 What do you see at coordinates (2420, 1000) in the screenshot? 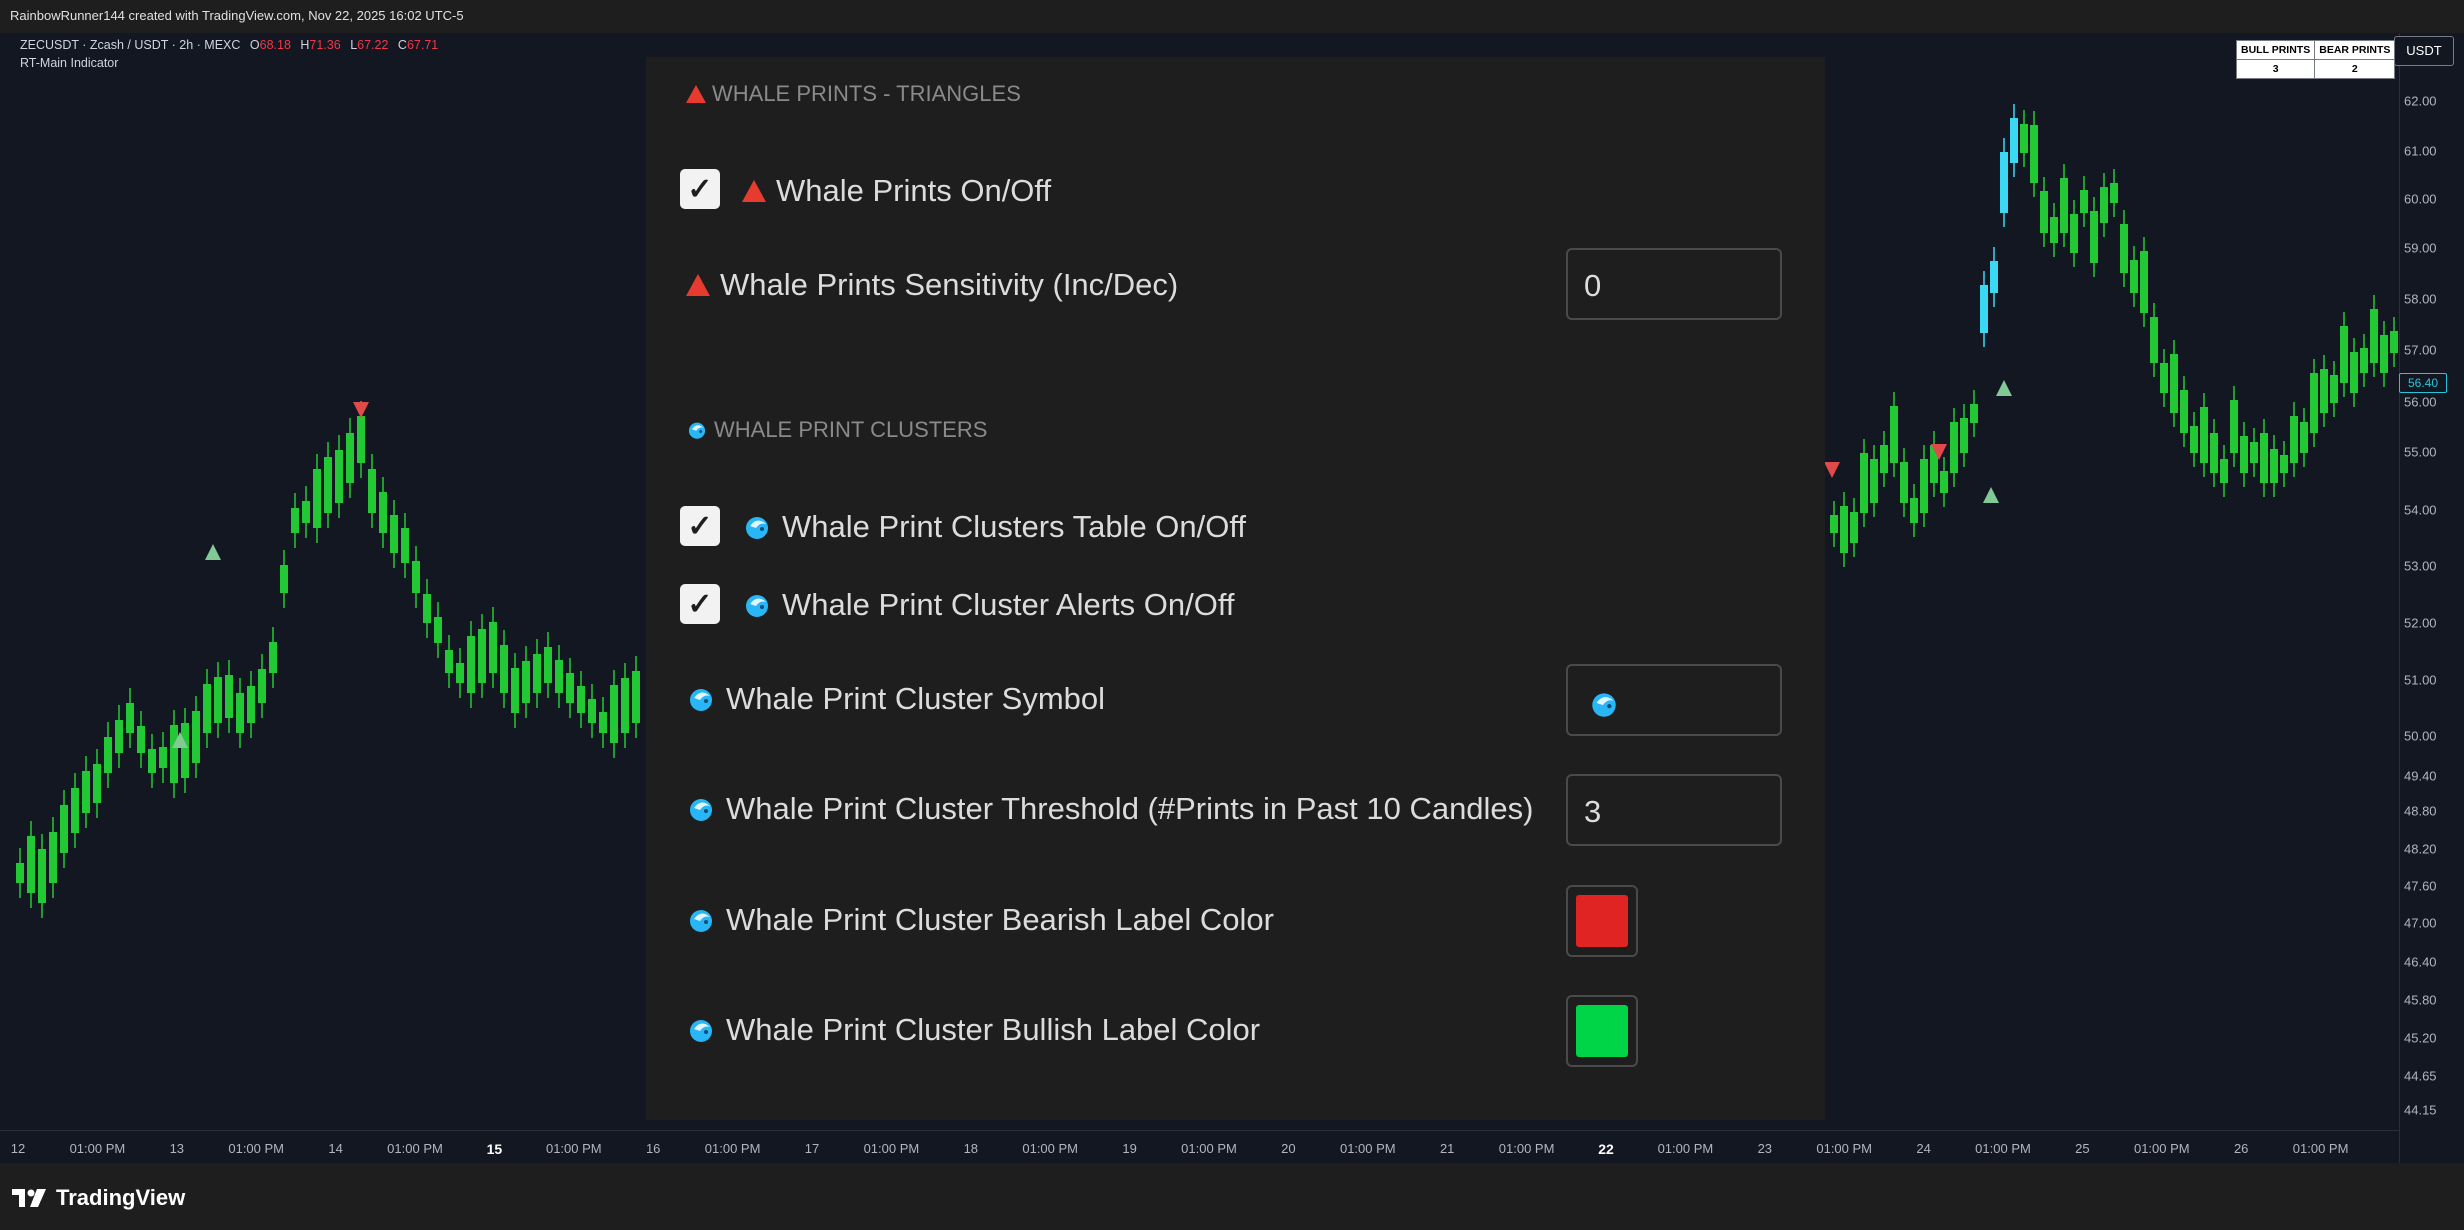
I see `price-tick: 45.80` at bounding box center [2420, 1000].